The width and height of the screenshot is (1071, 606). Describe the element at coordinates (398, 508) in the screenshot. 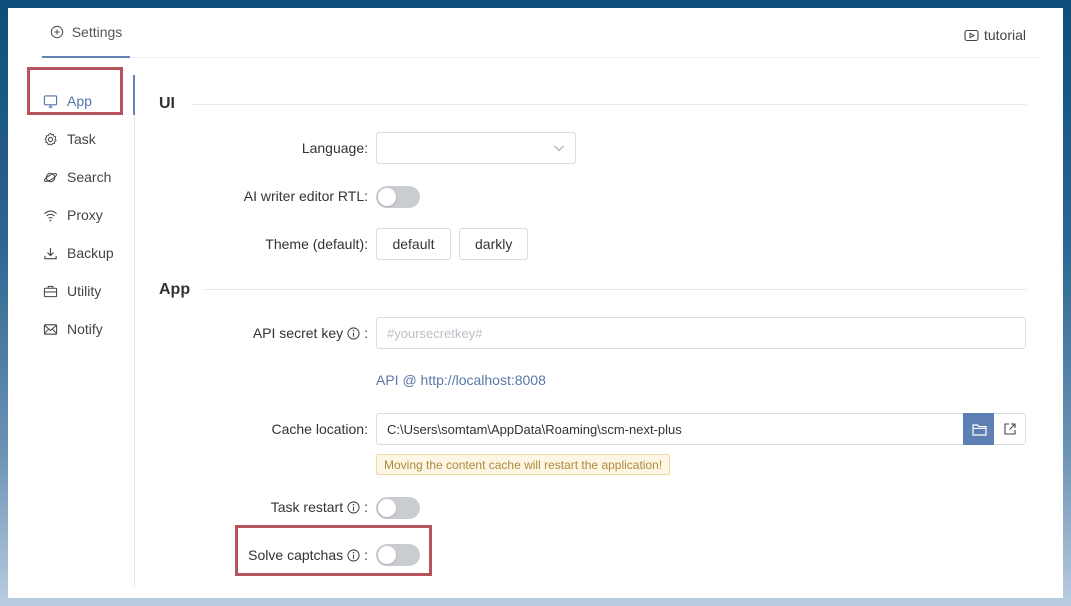

I see `task-restart-toggle` at that location.